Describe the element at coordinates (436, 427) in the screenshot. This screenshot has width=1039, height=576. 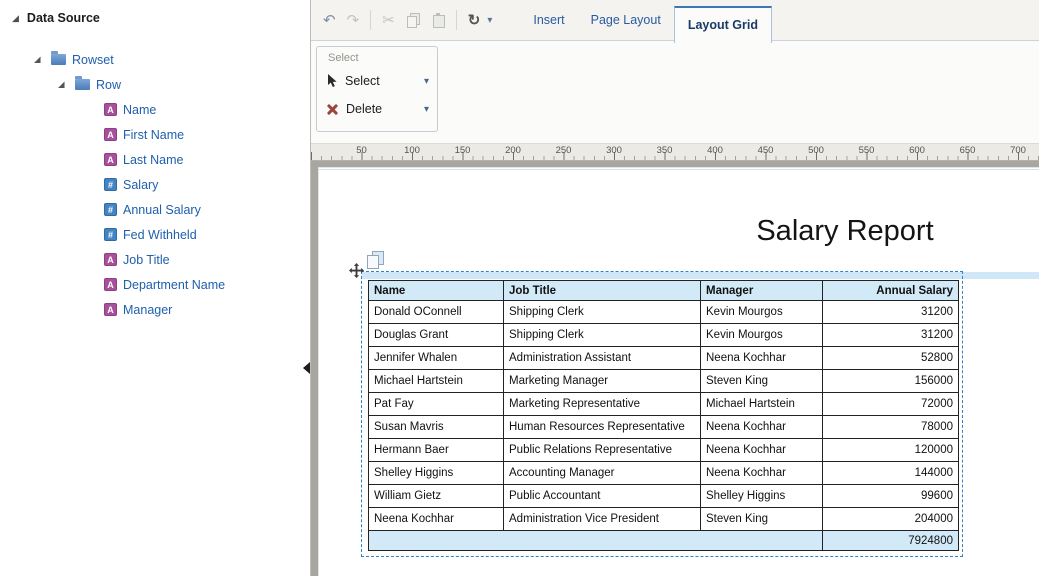
I see `cell-name: Susan Mavris` at that location.